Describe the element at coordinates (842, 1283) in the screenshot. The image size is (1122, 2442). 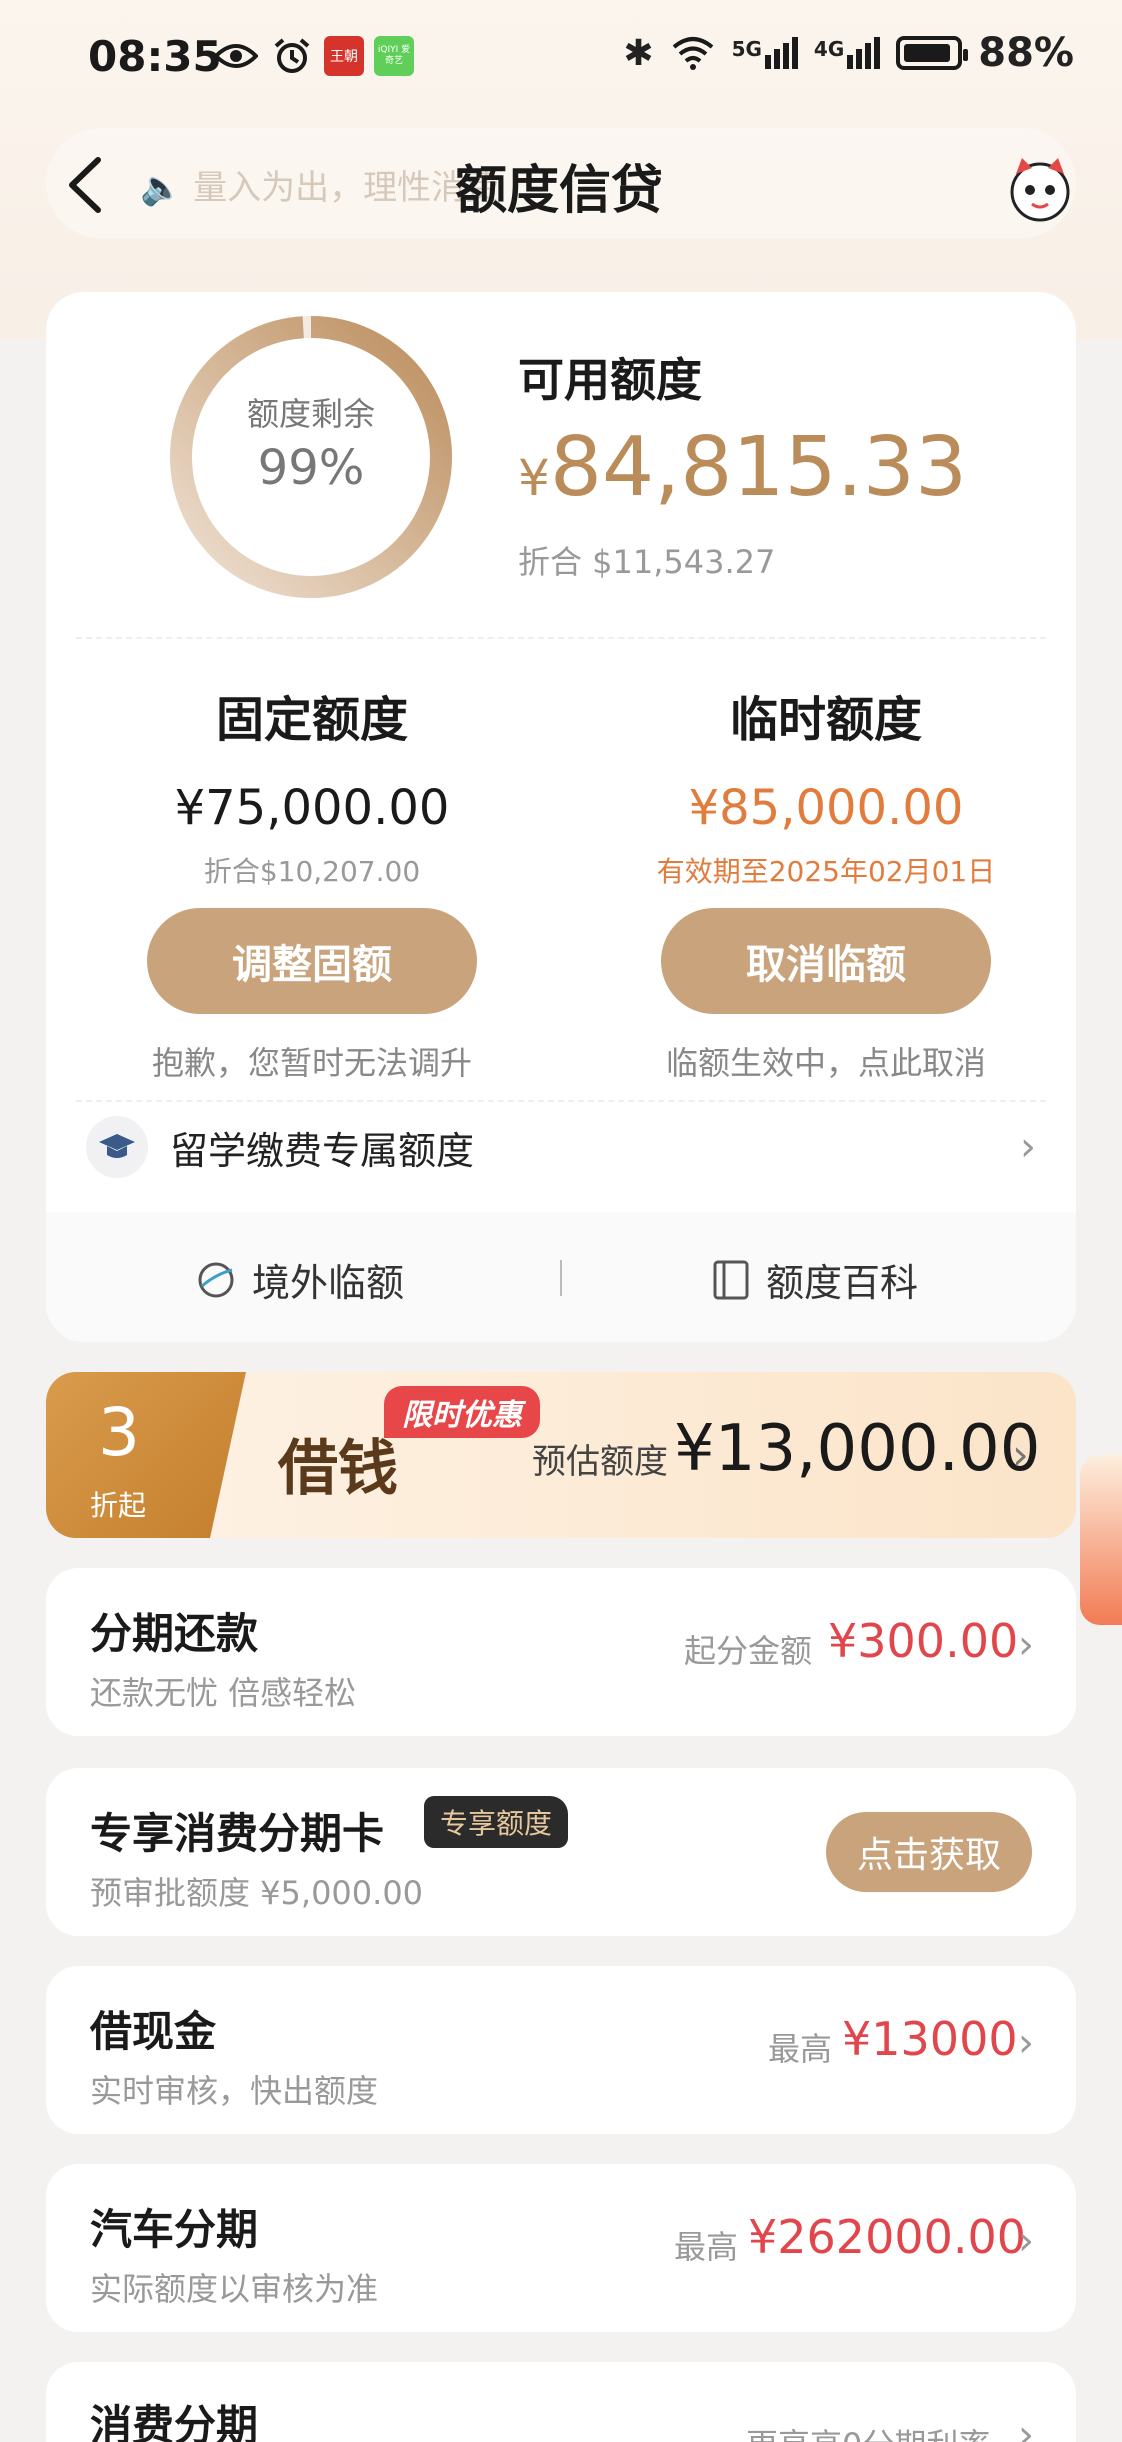
I see `wiki-label: 额度百科` at that location.